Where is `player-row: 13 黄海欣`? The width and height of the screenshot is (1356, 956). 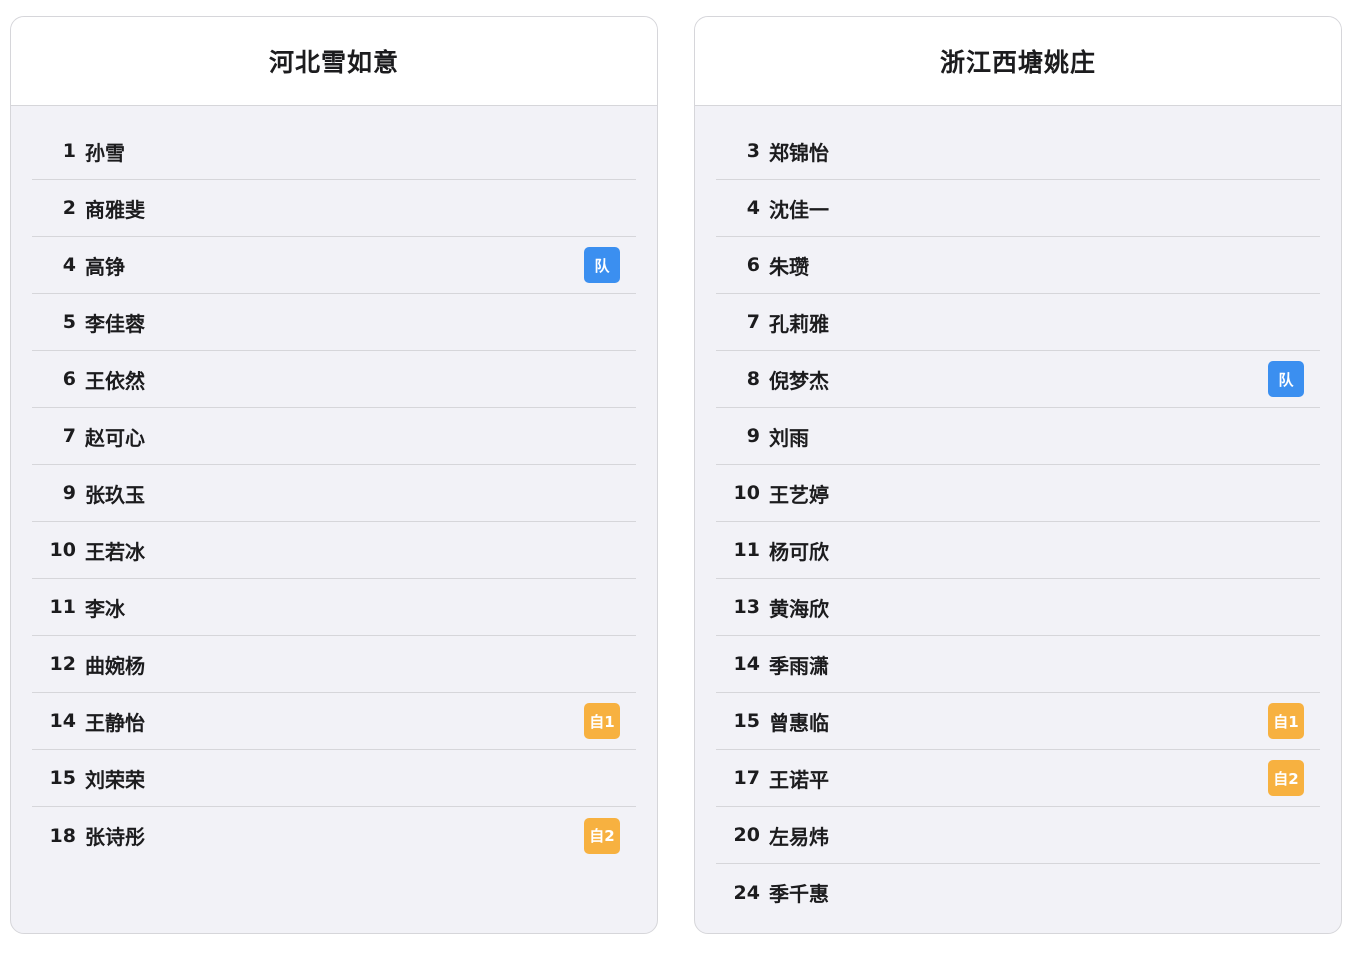
player-row: 13 黄海欣 is located at coordinates (1018, 607).